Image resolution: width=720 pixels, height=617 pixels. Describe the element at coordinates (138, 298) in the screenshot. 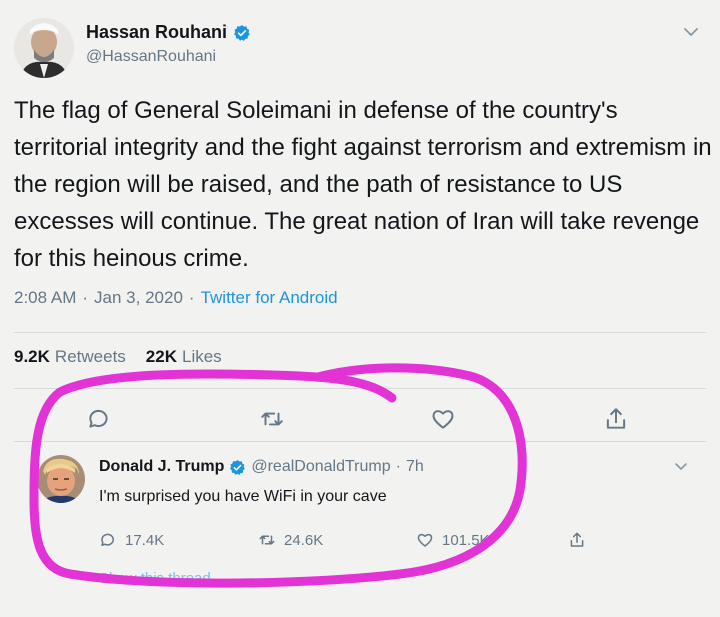

I see `tweet-date: Jan 3, 2020` at that location.